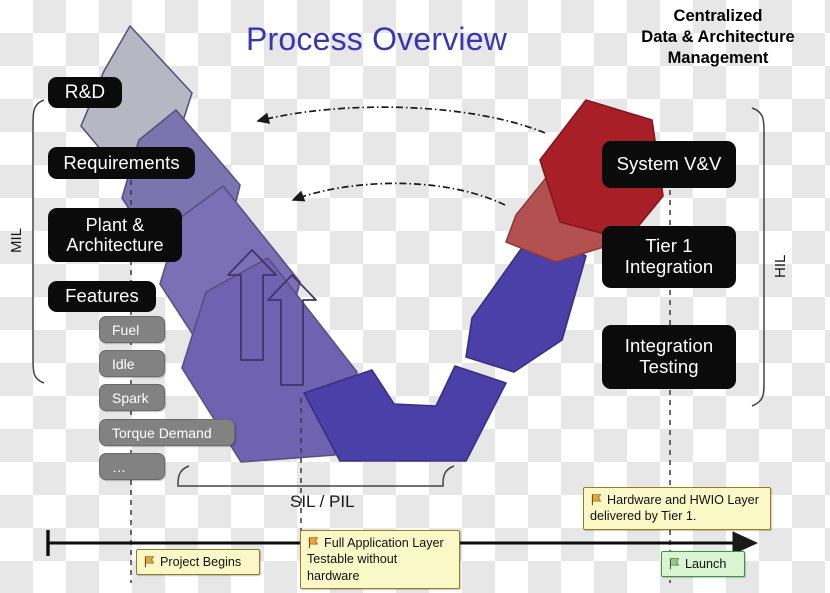 The width and height of the screenshot is (830, 593). I want to click on feature-pill-fuel: Fuel, so click(132, 329).